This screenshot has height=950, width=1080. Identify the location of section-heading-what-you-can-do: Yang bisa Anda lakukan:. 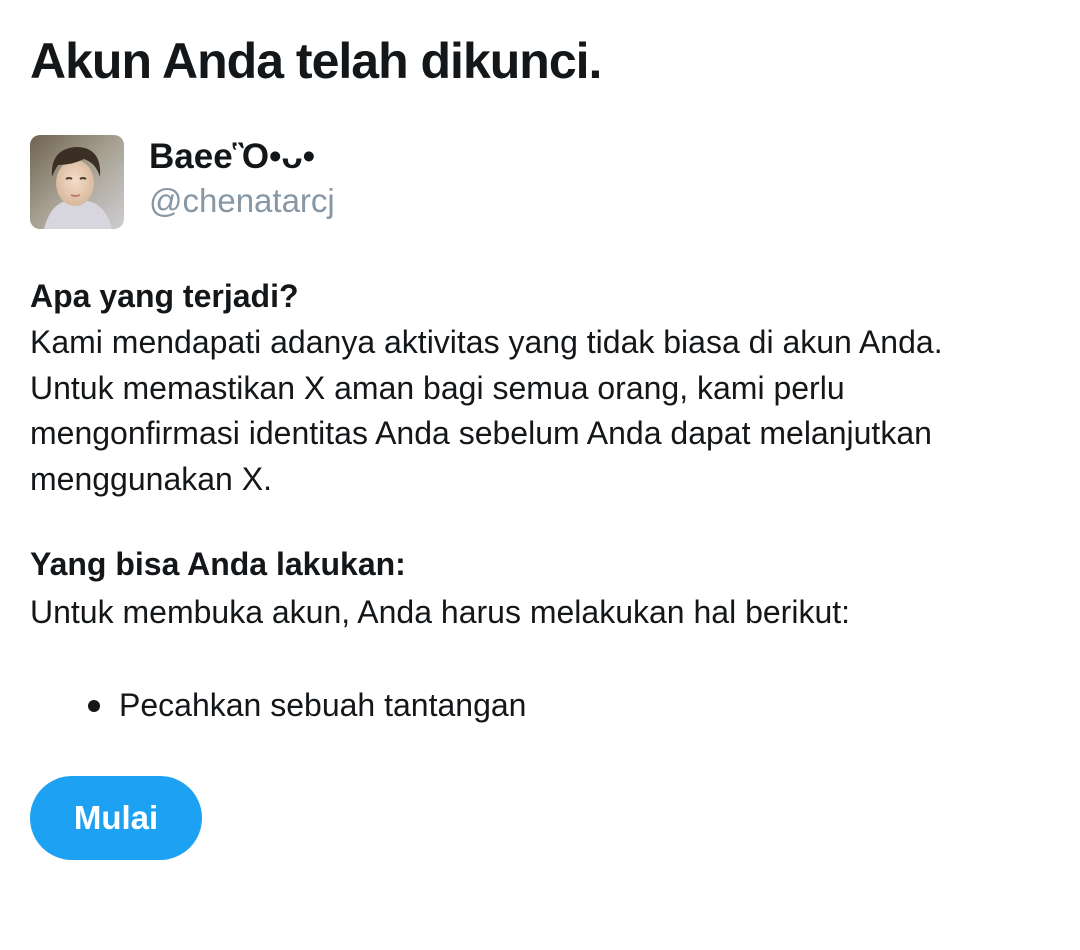
(218, 564).